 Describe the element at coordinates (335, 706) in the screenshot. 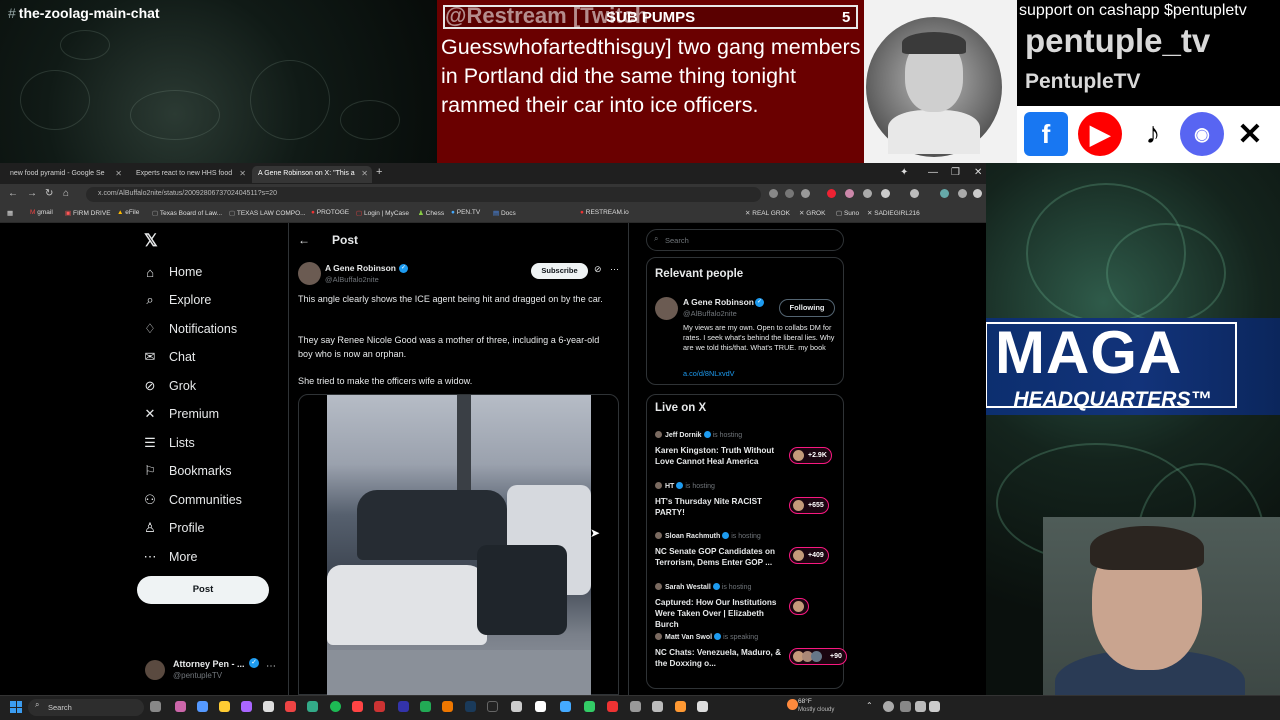

I see `spotify-icon` at that location.